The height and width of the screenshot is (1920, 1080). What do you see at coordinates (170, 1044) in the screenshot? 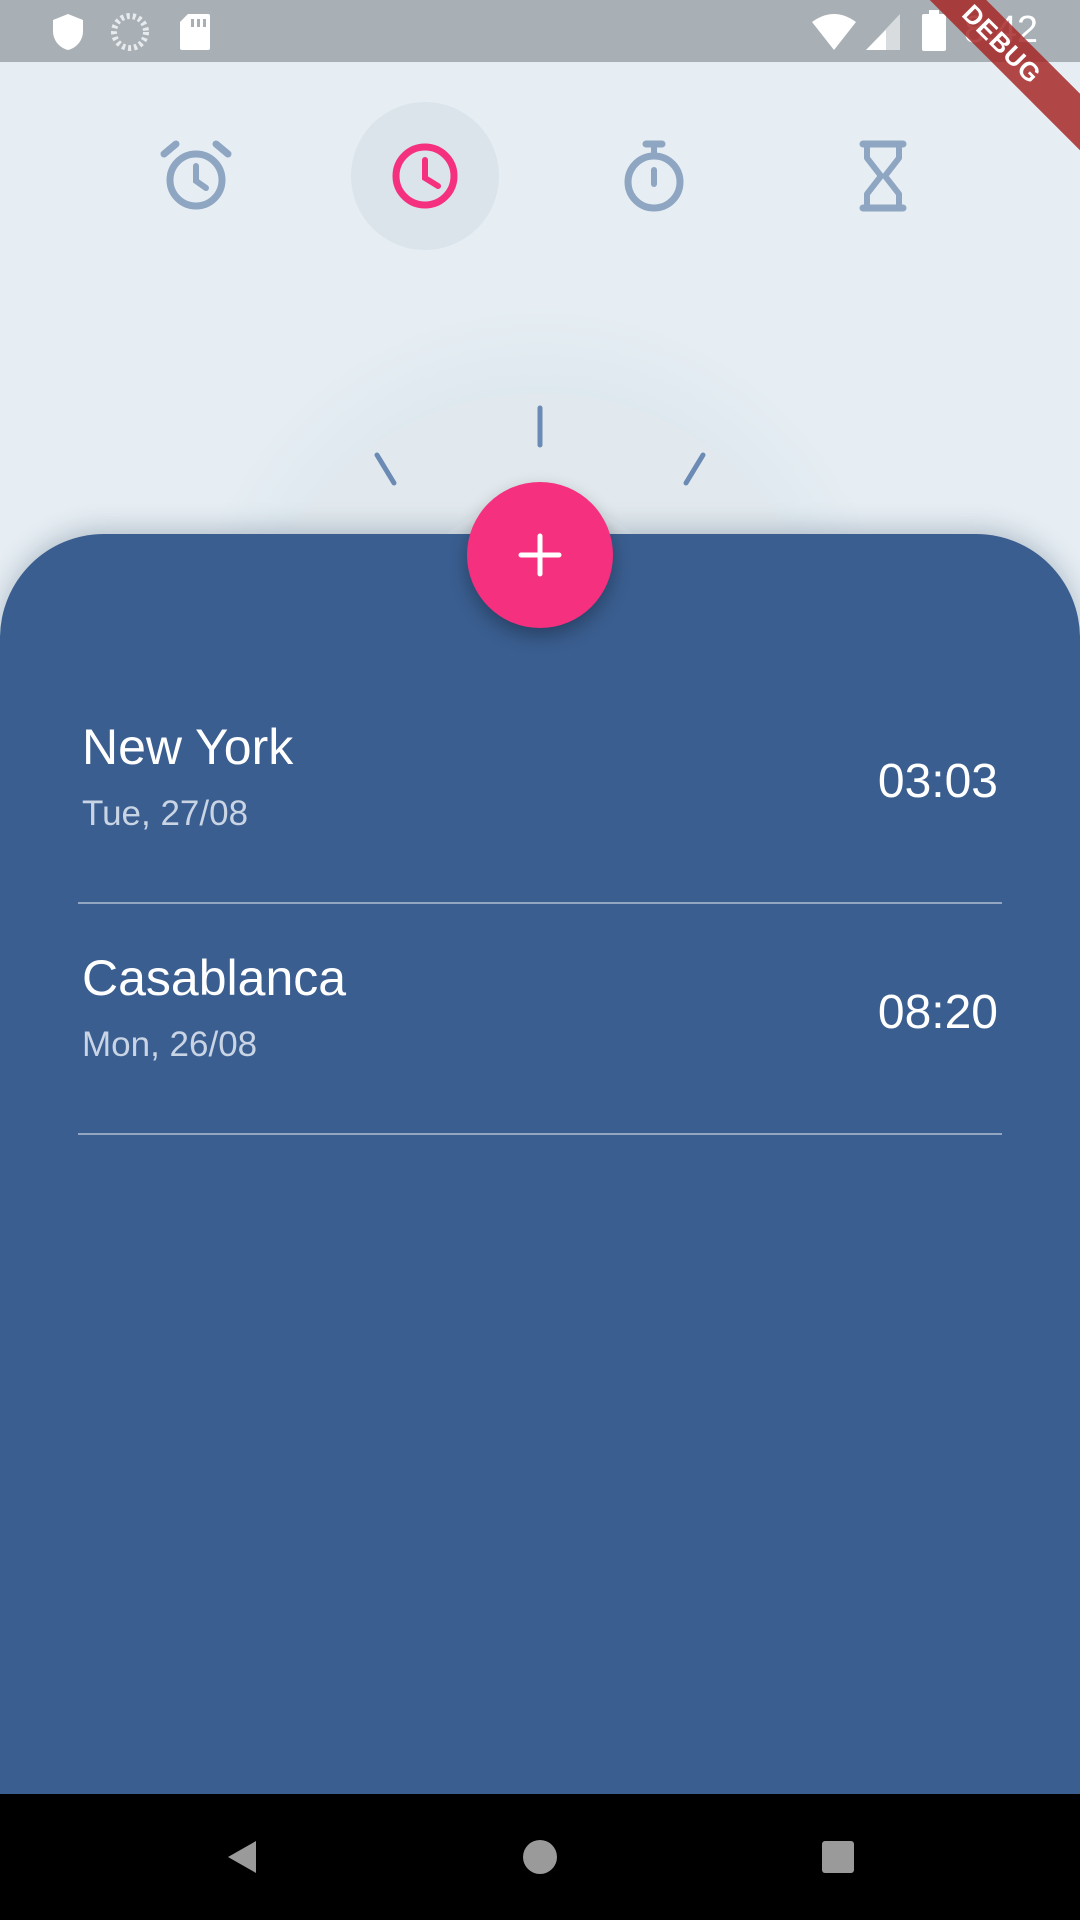
I see `city-date: Mon, 26/08` at bounding box center [170, 1044].